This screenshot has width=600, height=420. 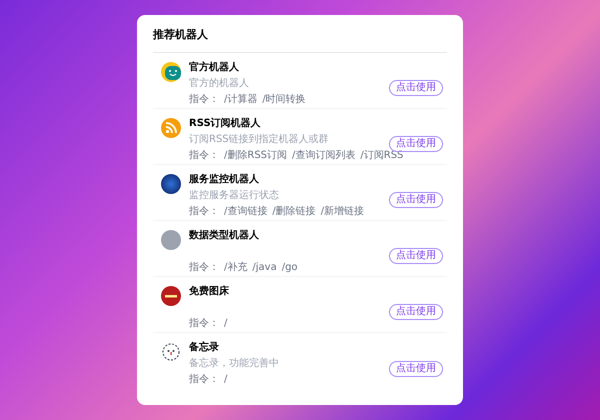 What do you see at coordinates (234, 363) in the screenshot?
I see `bot-description: 备忘录，功能完善中` at bounding box center [234, 363].